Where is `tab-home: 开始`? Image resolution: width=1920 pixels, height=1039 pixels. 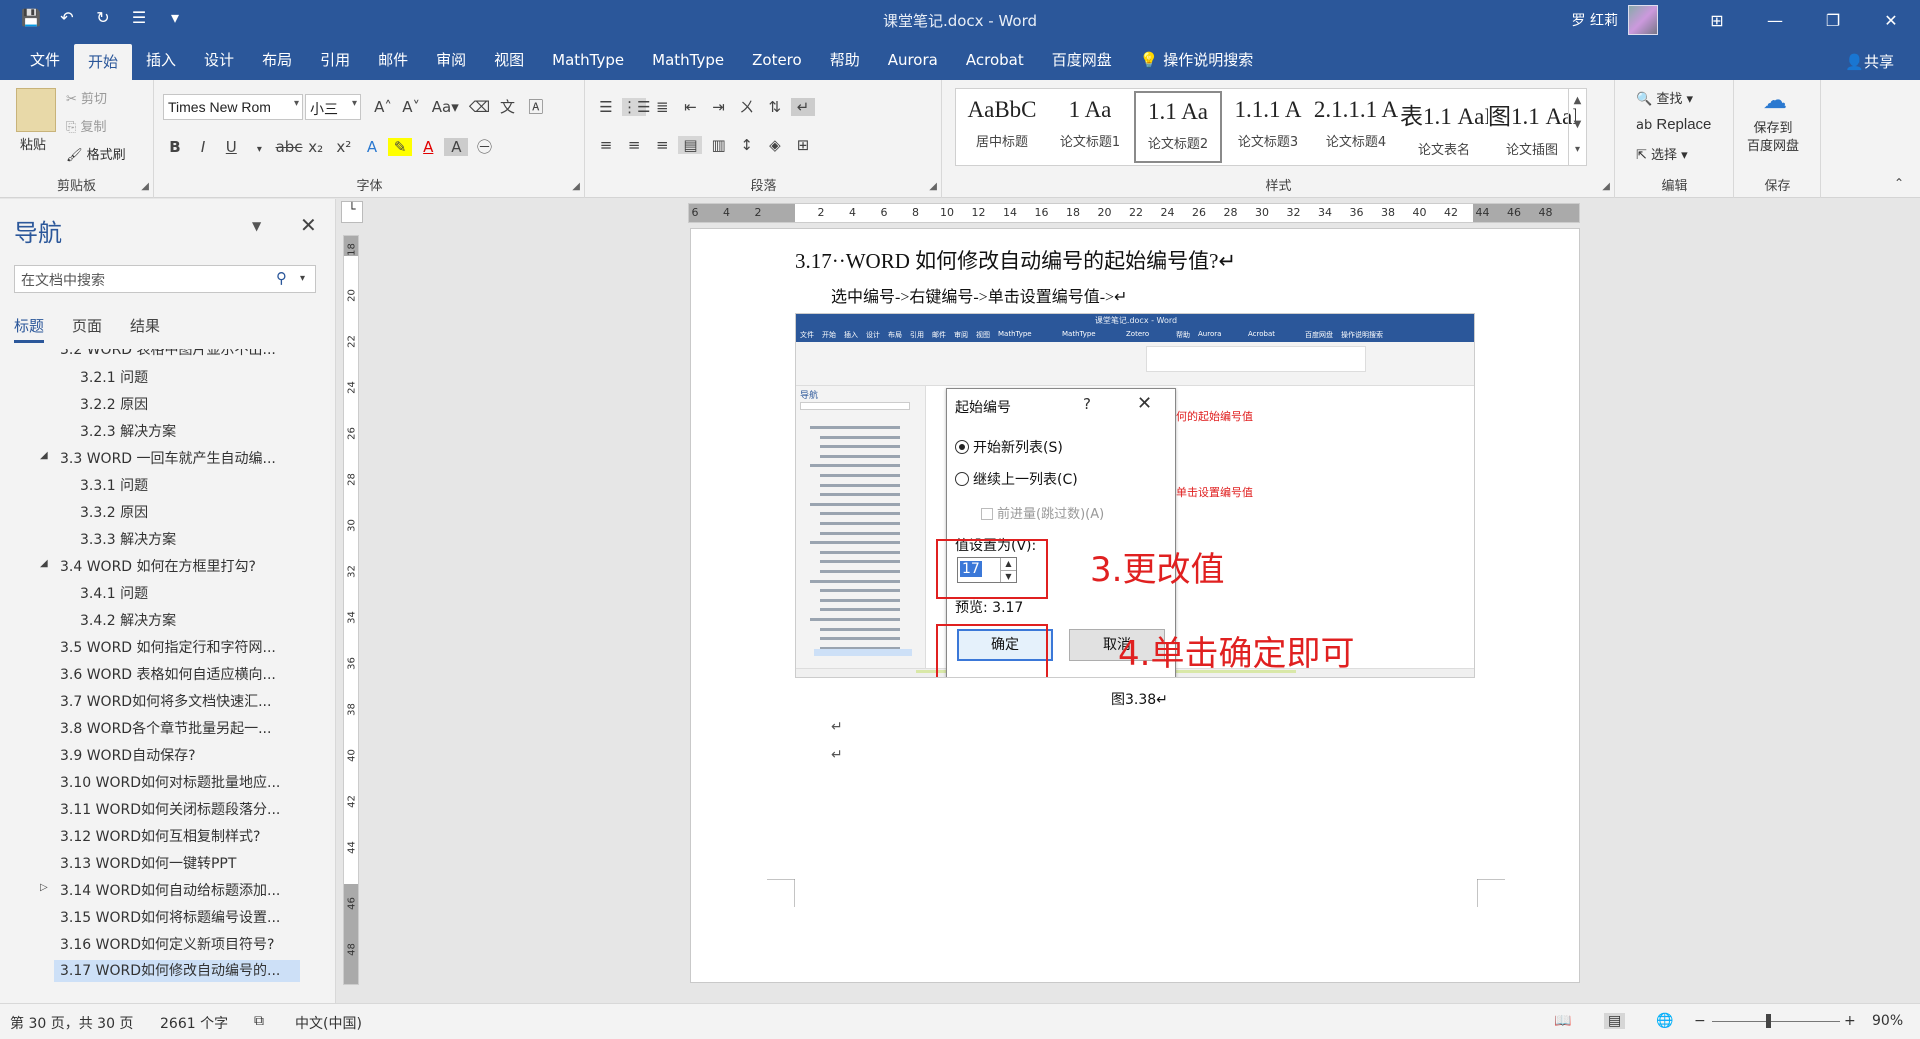
tab-home: 开始 is located at coordinates (103, 62).